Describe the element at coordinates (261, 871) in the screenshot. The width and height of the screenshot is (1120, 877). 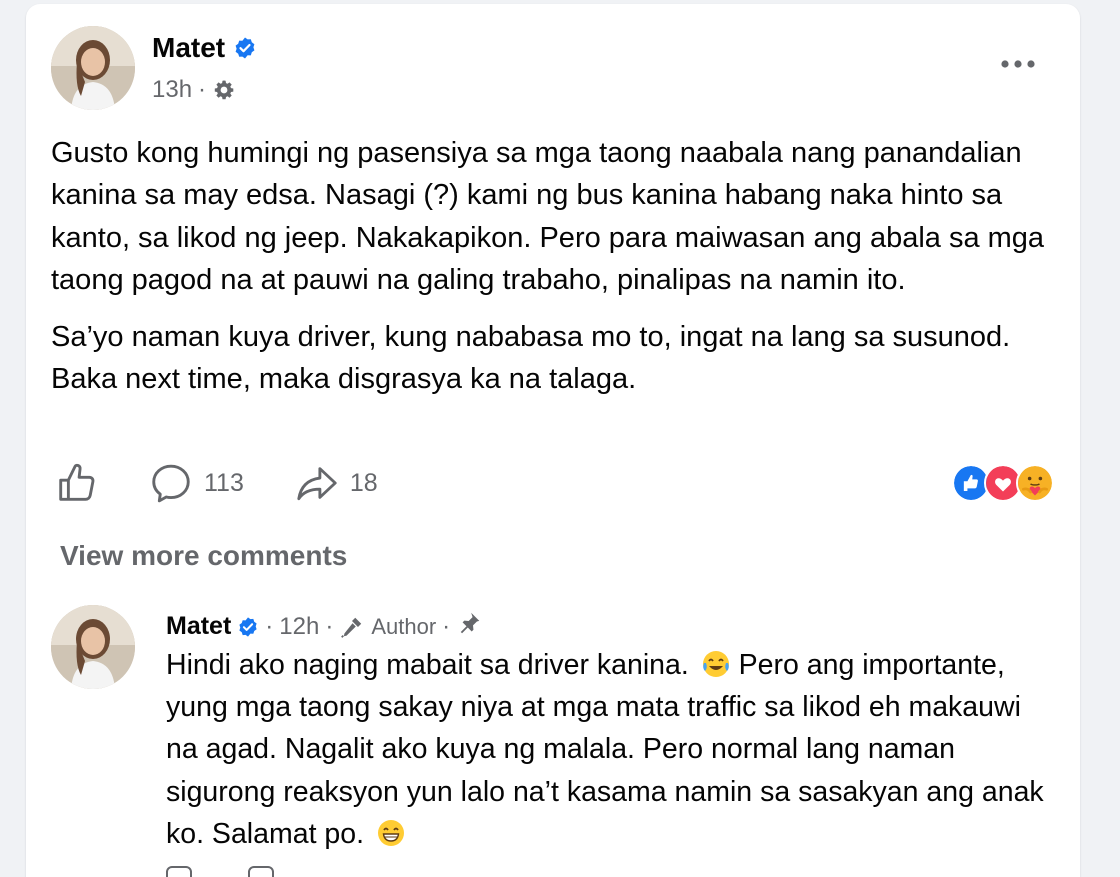
I see `comment-reply-icon` at that location.